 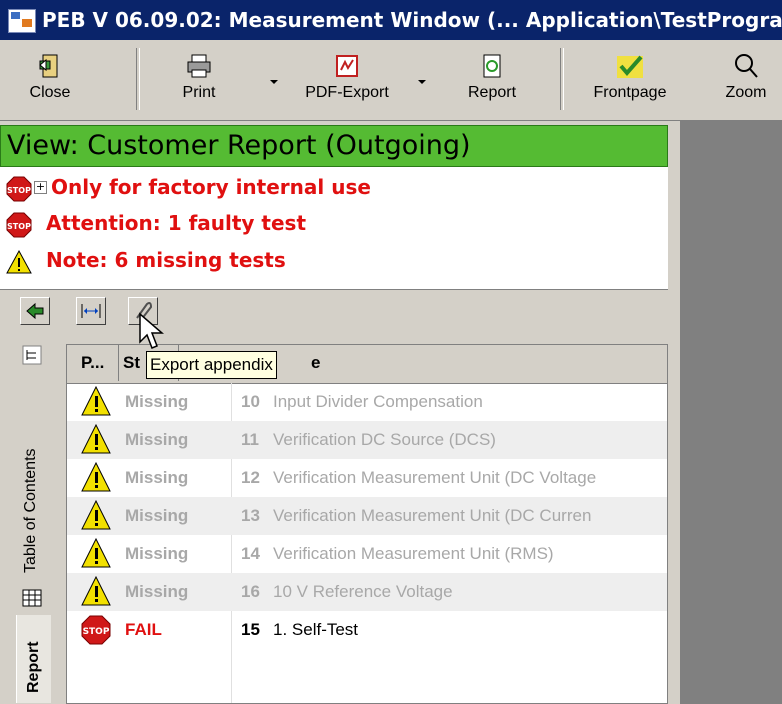 I want to click on test-number: 10, so click(x=250, y=401).